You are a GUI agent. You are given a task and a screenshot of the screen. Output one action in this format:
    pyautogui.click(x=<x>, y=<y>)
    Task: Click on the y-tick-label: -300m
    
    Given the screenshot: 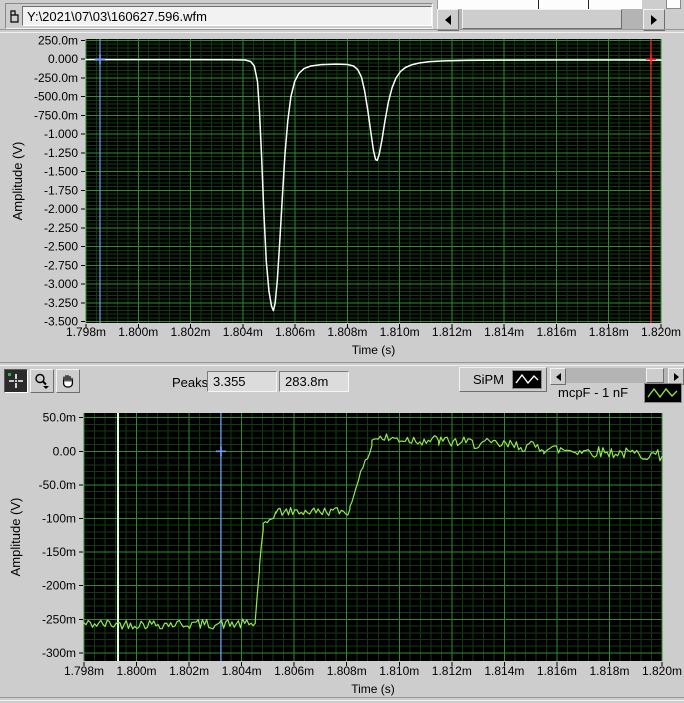 What is the action you would take?
    pyautogui.click(x=59, y=653)
    